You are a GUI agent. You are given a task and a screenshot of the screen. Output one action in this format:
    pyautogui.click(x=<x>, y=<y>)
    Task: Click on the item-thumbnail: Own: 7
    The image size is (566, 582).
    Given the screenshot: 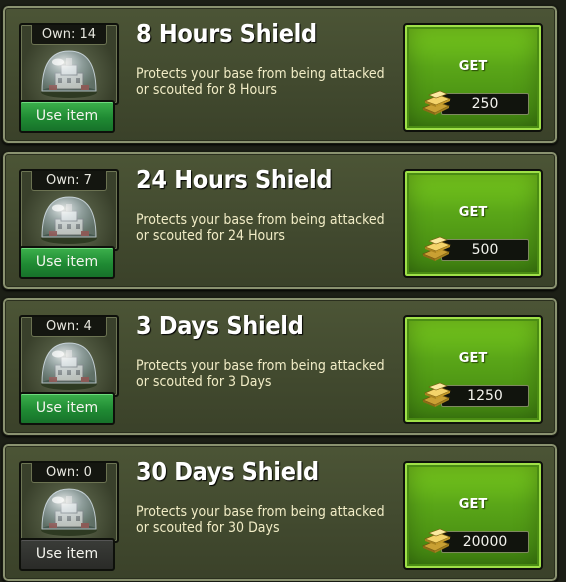 What is the action you would take?
    pyautogui.click(x=69, y=210)
    